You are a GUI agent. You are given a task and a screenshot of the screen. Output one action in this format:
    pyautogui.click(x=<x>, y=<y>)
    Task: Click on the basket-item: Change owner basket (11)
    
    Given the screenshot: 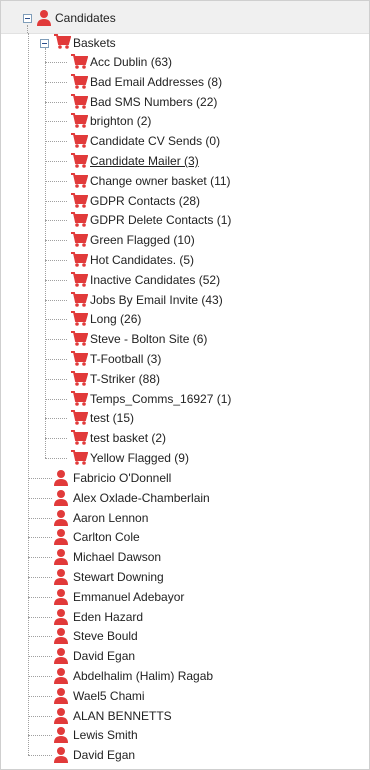 What is the action you would take?
    pyautogui.click(x=160, y=181)
    